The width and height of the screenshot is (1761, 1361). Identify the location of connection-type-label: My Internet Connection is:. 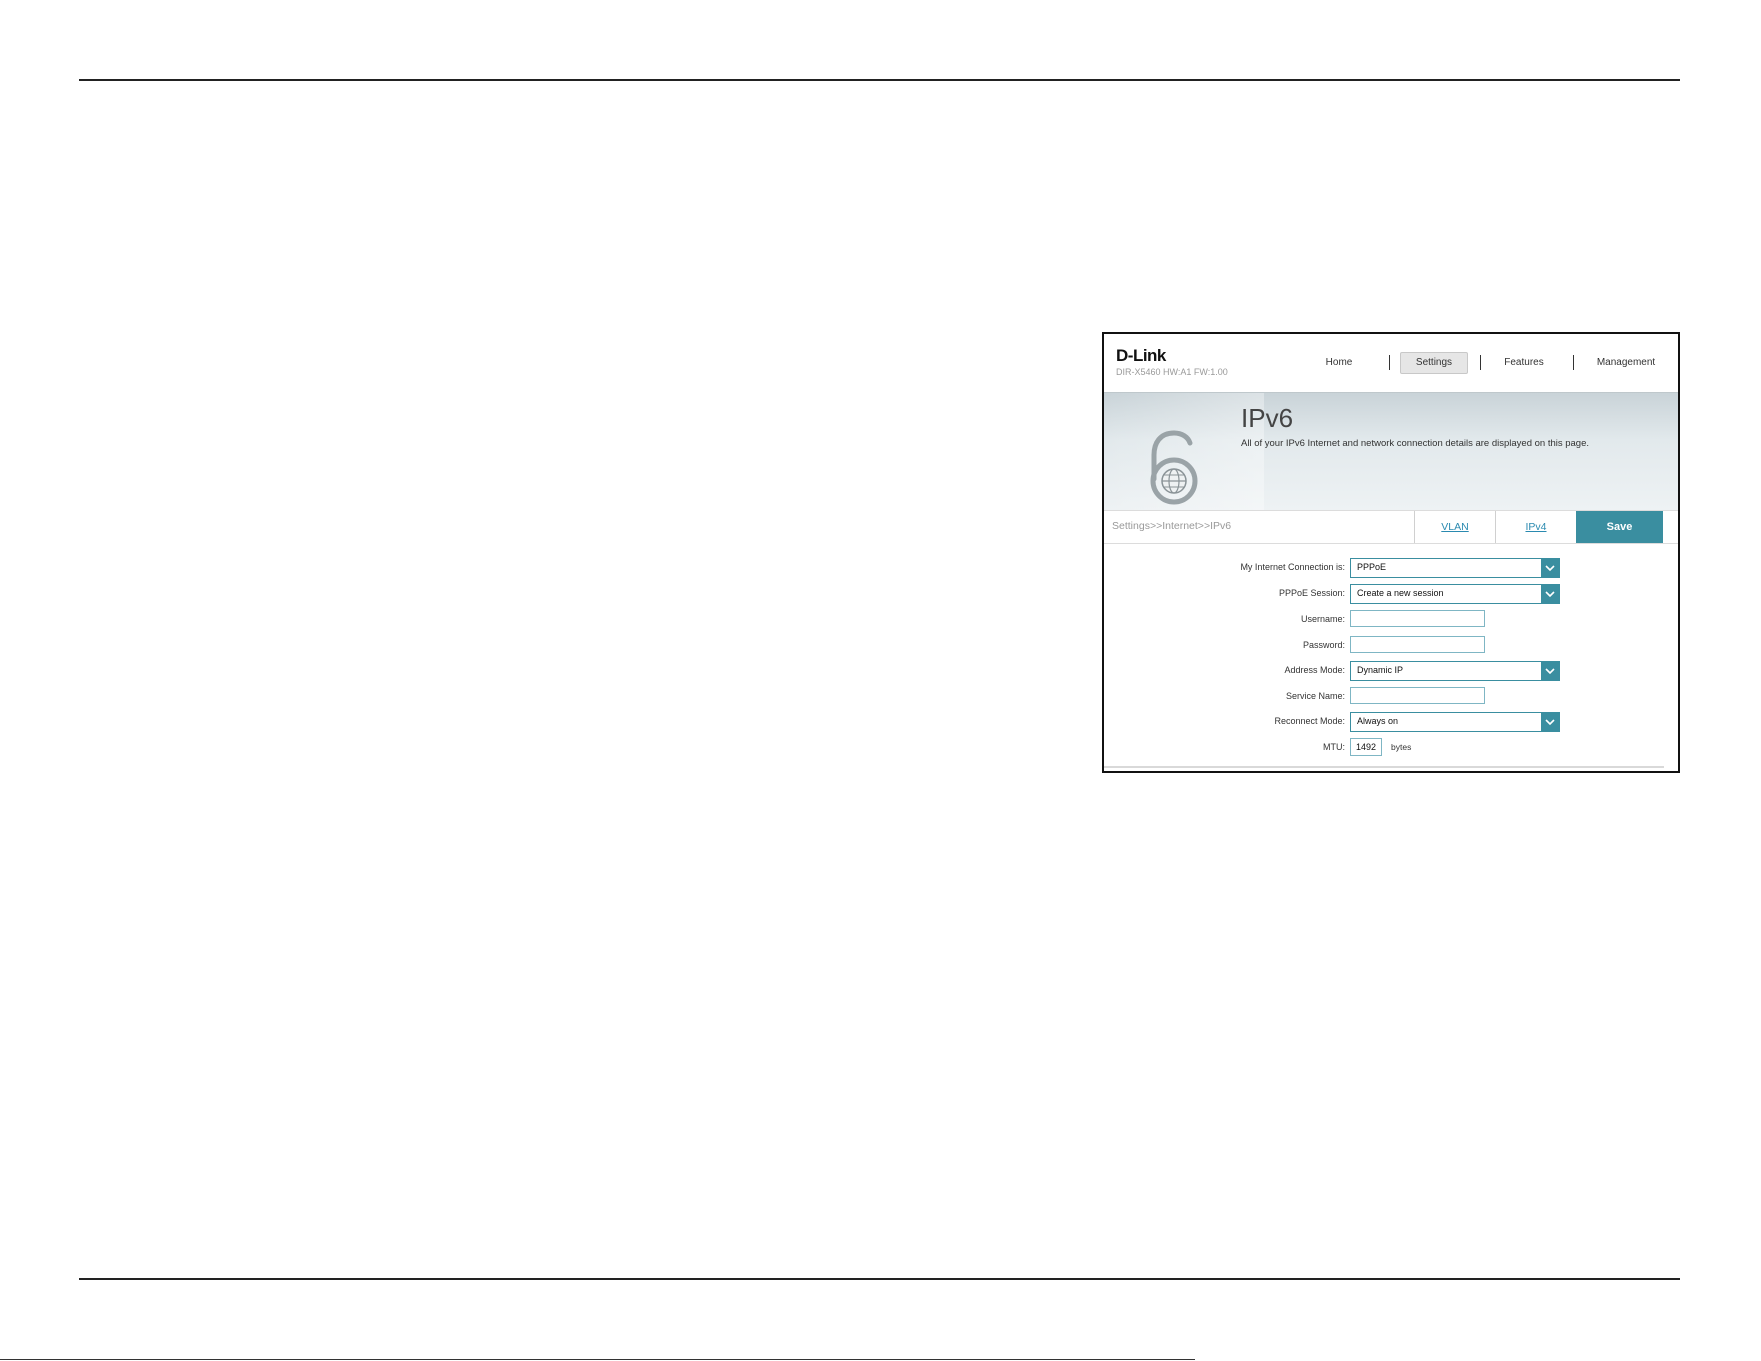
(1292, 567).